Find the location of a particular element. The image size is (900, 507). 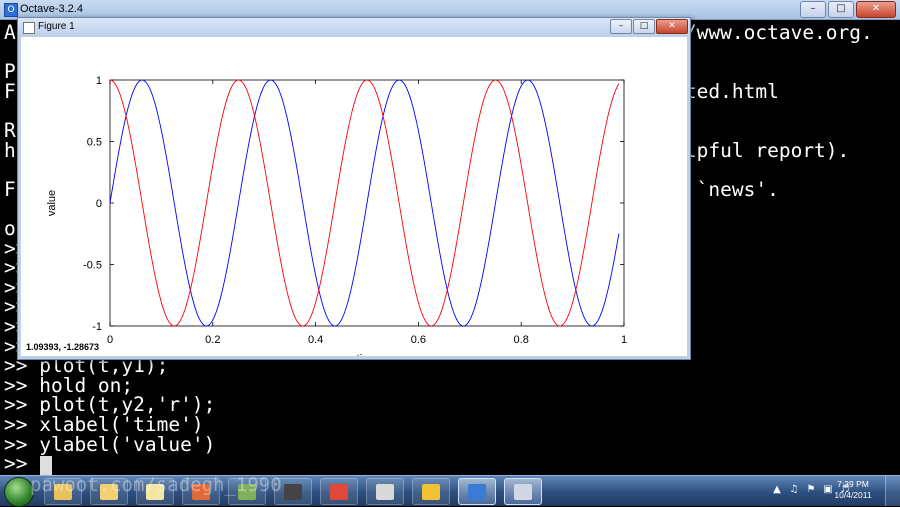

figure-close-button: ✕ is located at coordinates (672, 26).